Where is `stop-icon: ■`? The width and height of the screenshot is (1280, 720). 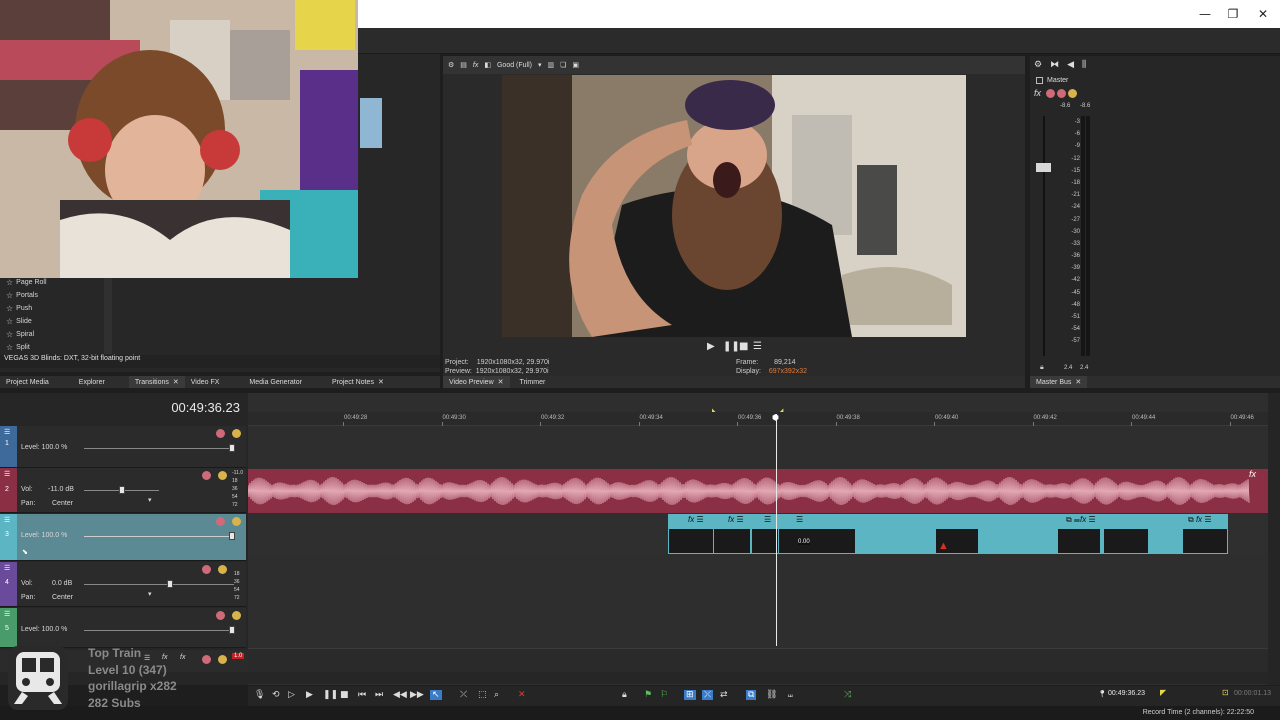 stop-icon: ■ is located at coordinates (743, 346).